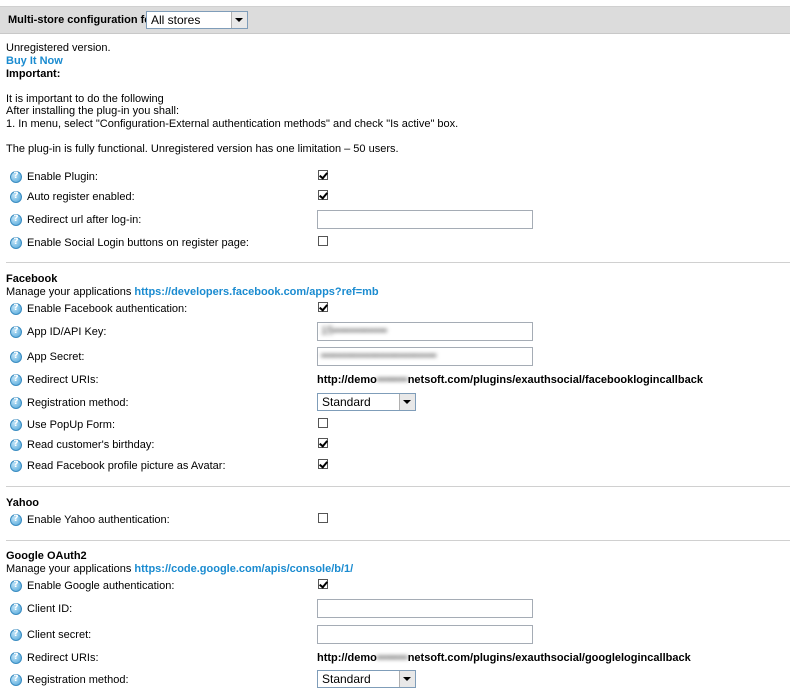  What do you see at coordinates (323, 464) in the screenshot?
I see `fb-avatar-checkbox` at bounding box center [323, 464].